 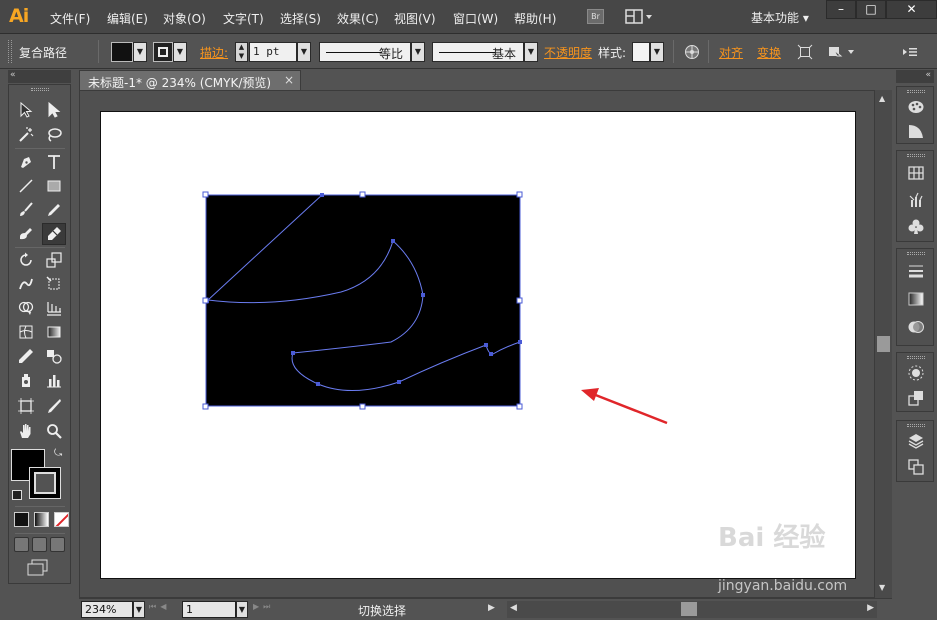 I want to click on transparency-panel-button, so click(x=916, y=327).